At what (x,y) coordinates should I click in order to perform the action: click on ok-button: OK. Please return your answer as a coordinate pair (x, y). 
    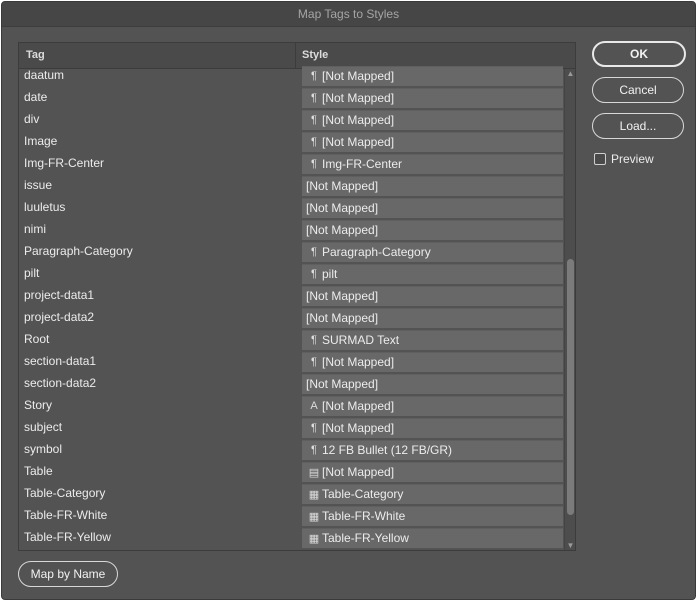
    Looking at the image, I should click on (639, 54).